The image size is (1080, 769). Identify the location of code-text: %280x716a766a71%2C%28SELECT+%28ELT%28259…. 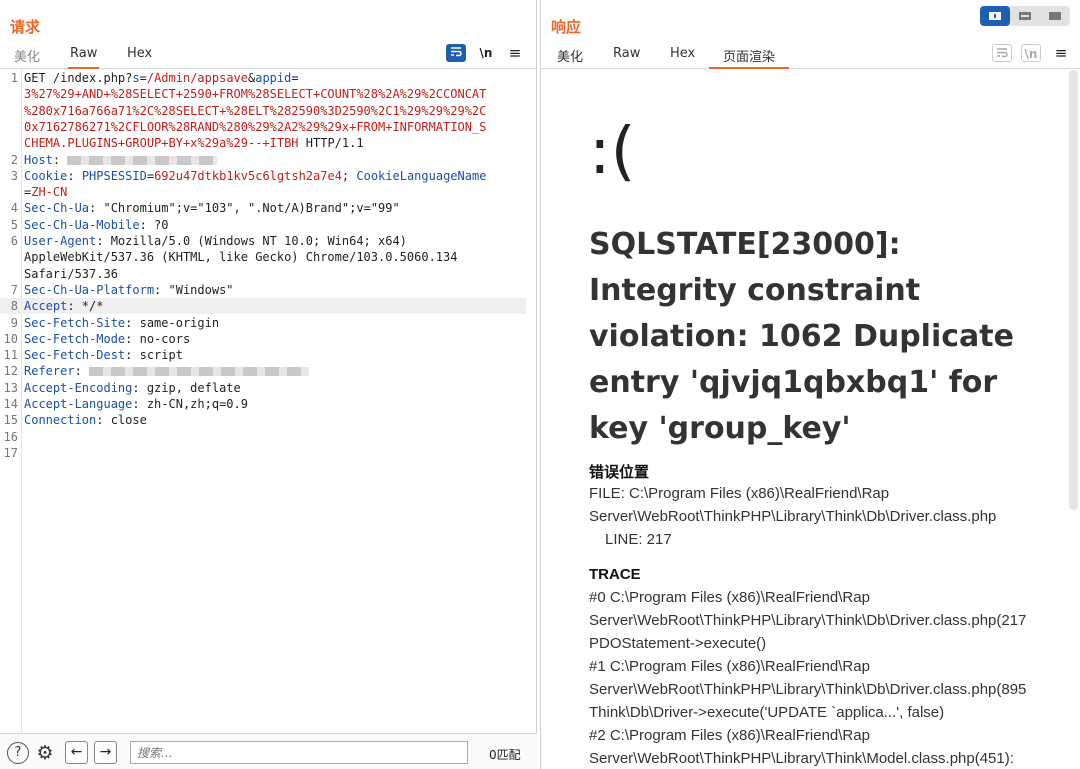
(255, 111).